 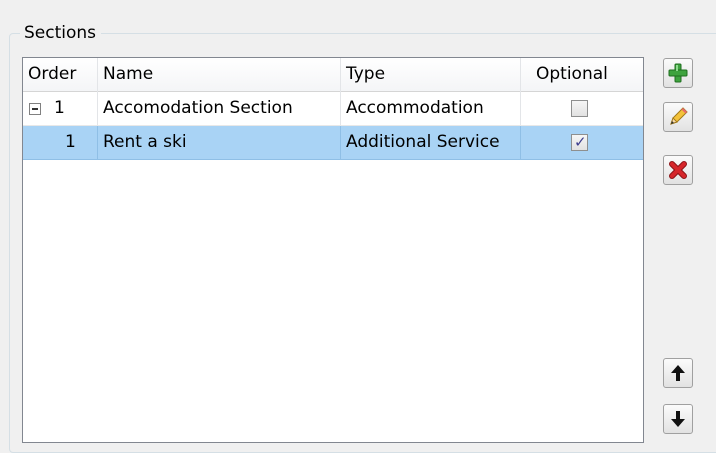 I want to click on type-cell: Additional Service, so click(x=431, y=142).